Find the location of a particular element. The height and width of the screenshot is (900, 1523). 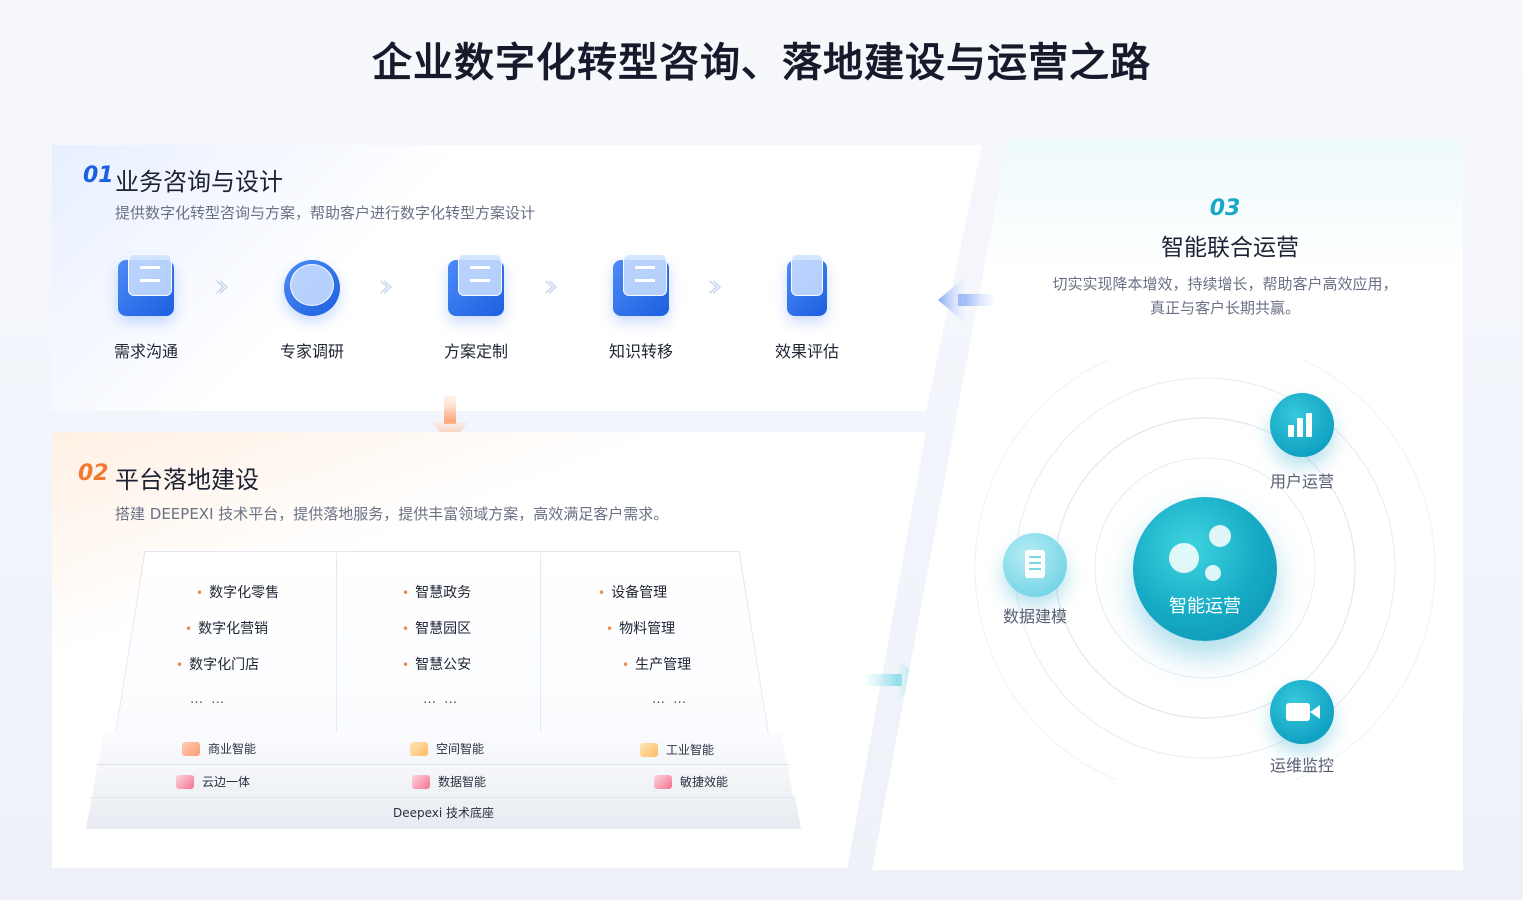

section2-number: 02 is located at coordinates (93, 473).